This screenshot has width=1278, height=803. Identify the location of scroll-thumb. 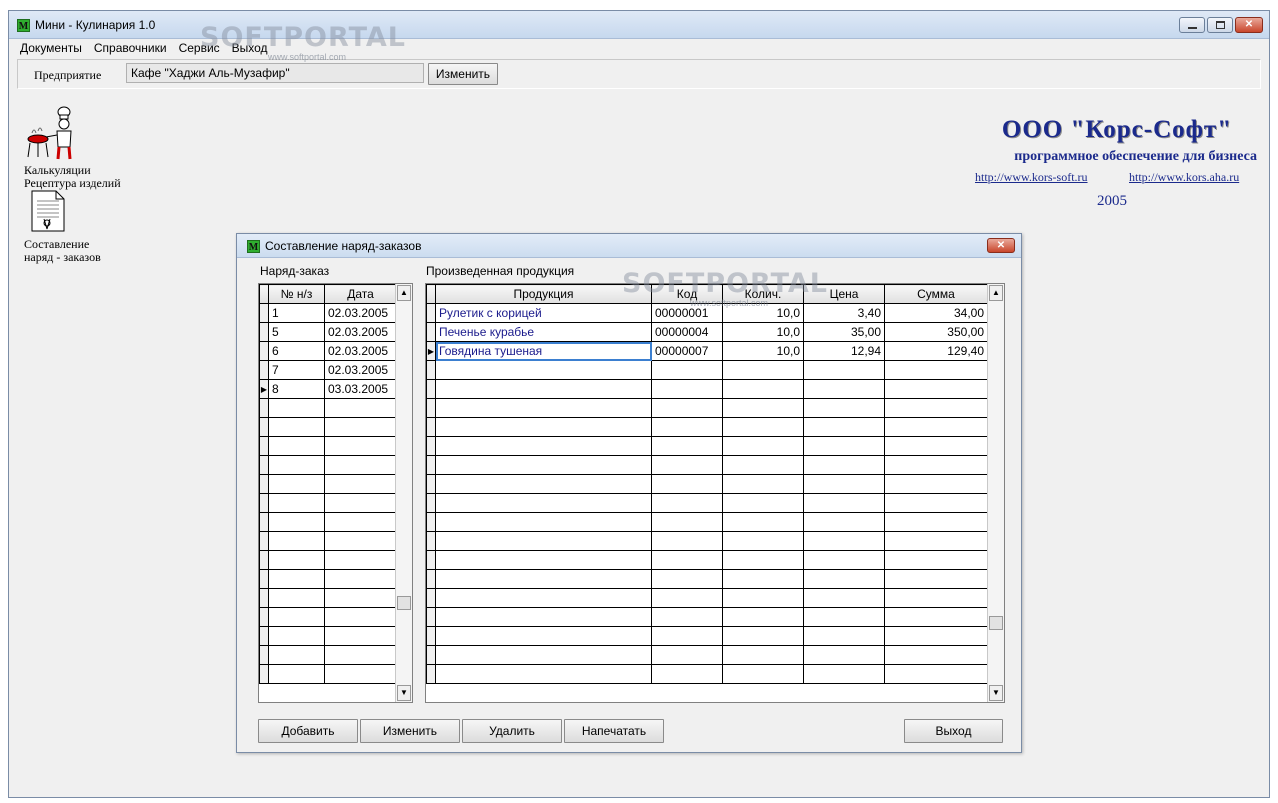
(404, 603).